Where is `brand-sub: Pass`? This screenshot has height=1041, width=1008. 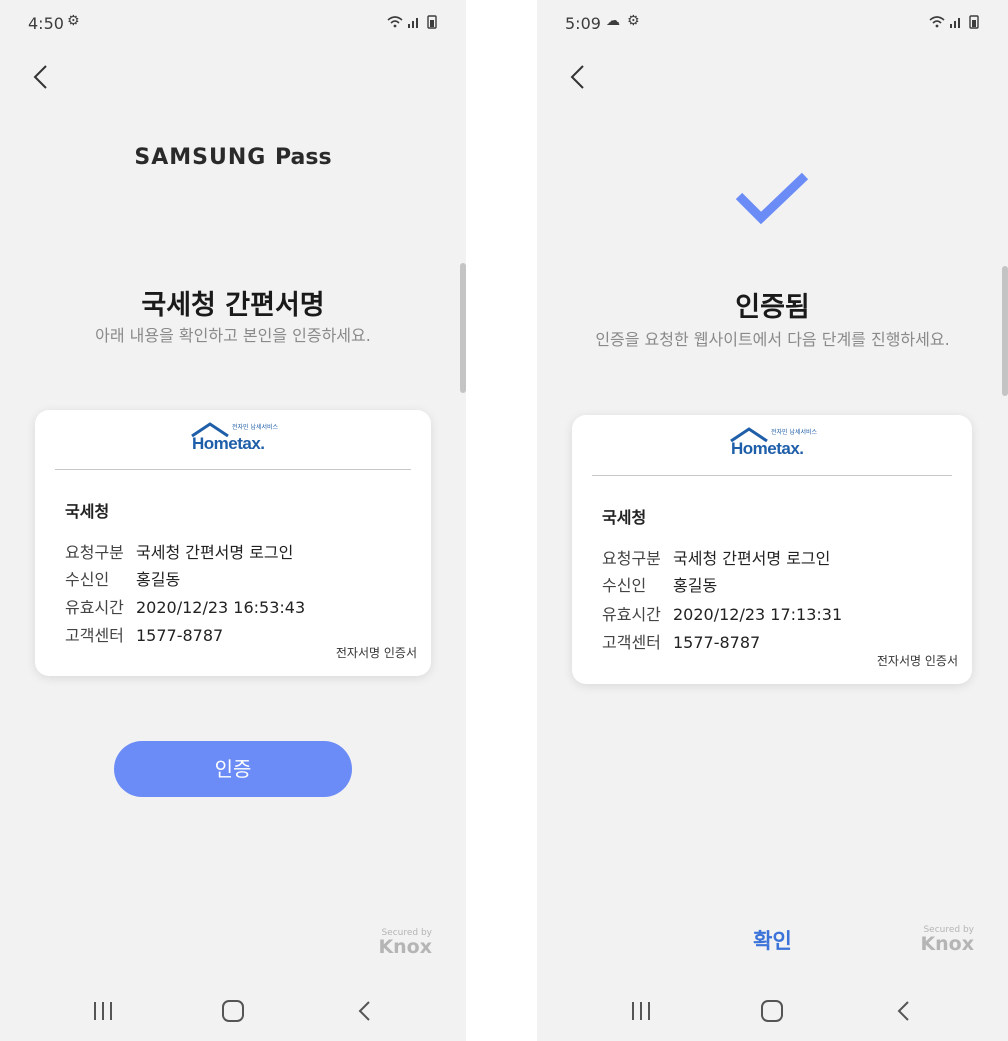
brand-sub: Pass is located at coordinates (303, 157).